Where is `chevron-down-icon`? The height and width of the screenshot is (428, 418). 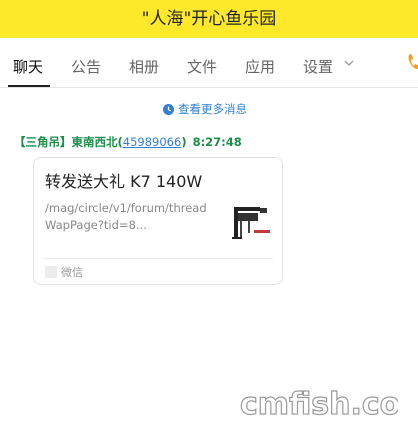
chevron-down-icon is located at coordinates (349, 63).